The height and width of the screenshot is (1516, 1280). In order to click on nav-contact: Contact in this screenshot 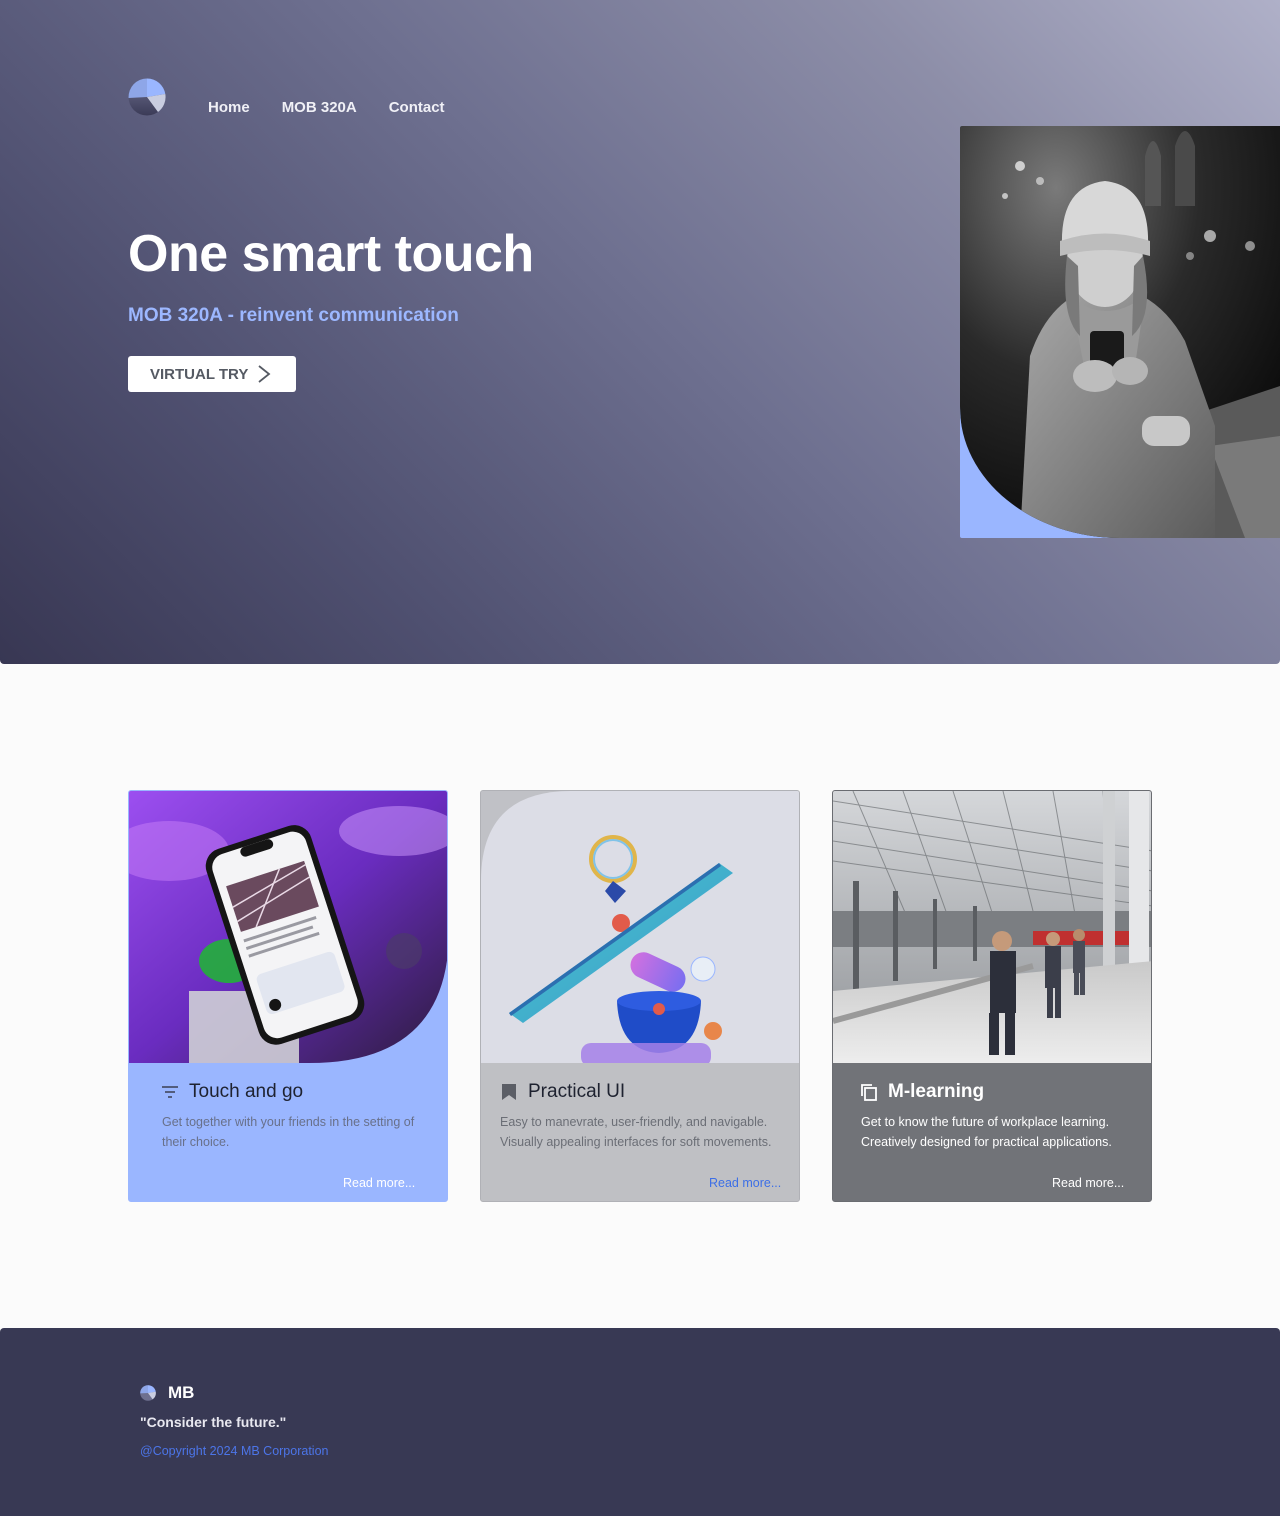, I will do `click(417, 107)`.